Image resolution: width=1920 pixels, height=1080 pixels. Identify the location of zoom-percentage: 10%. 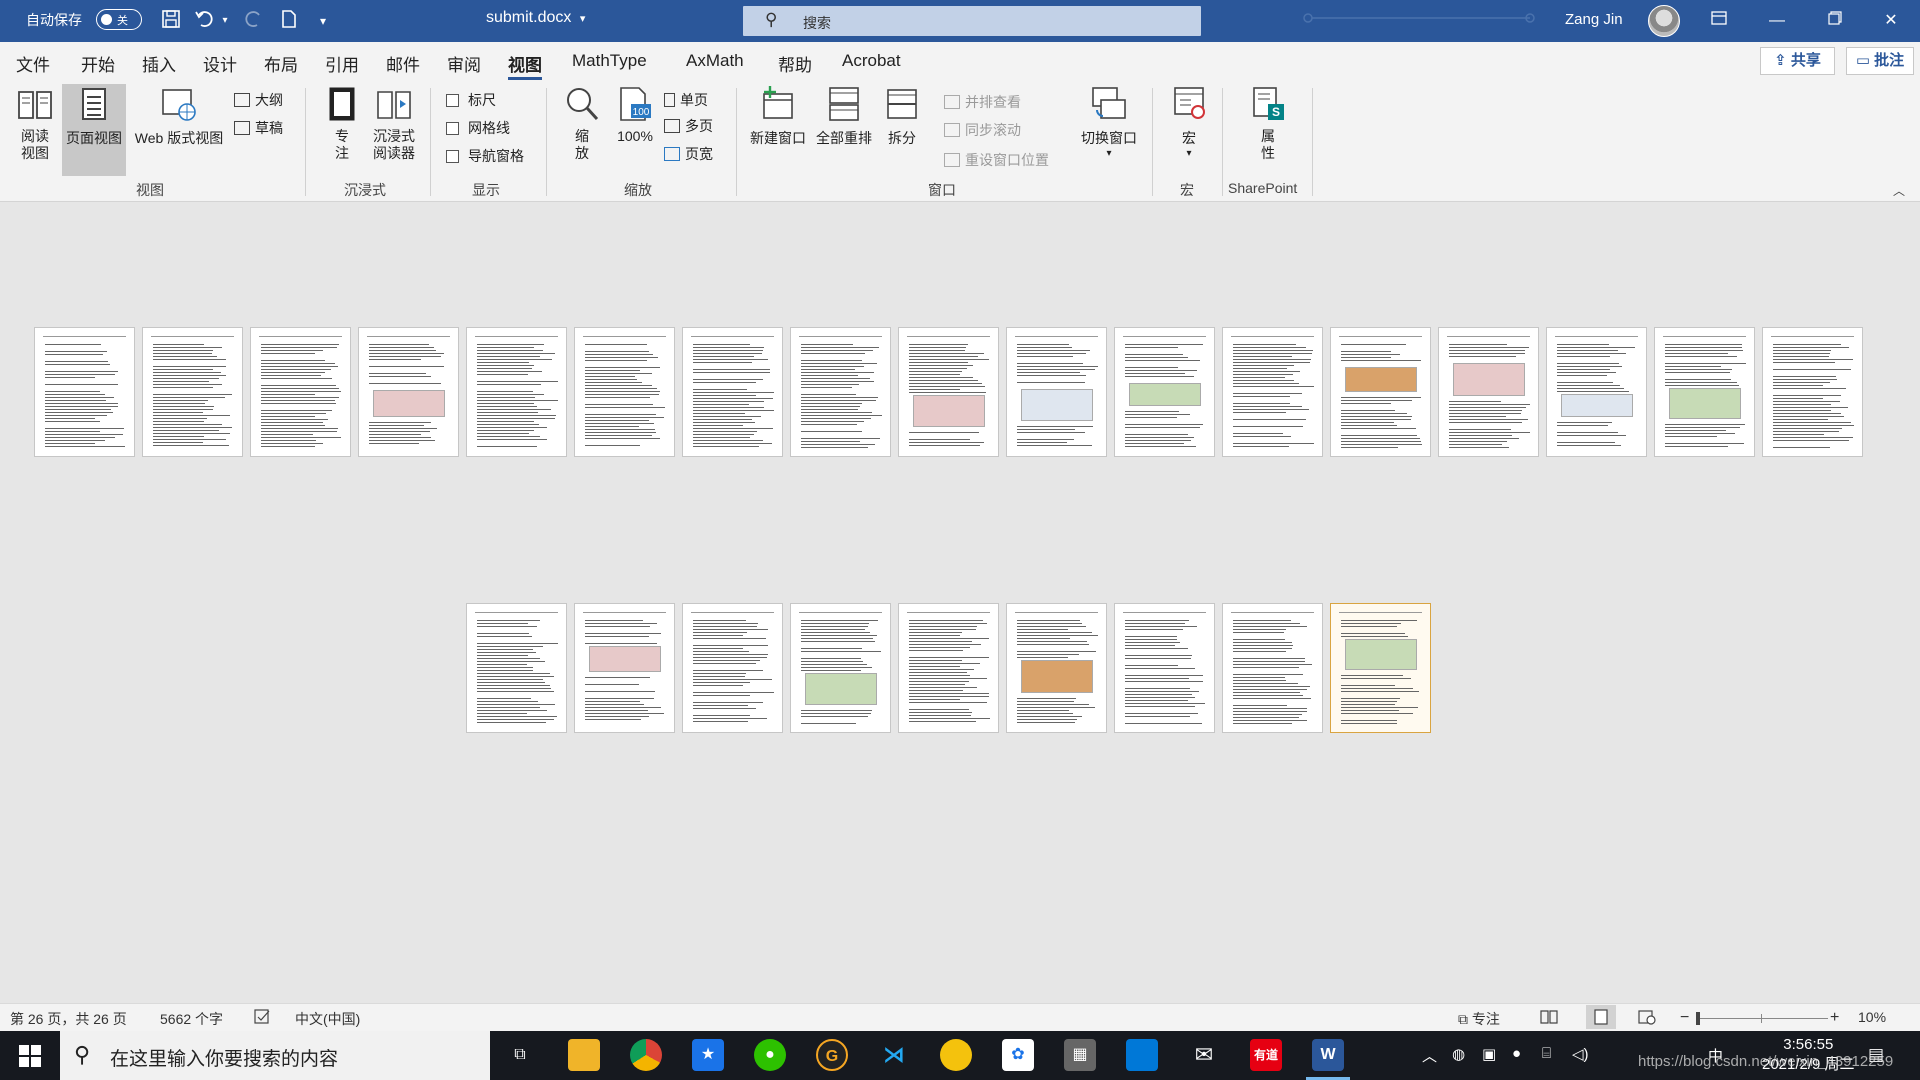
(1872, 1017).